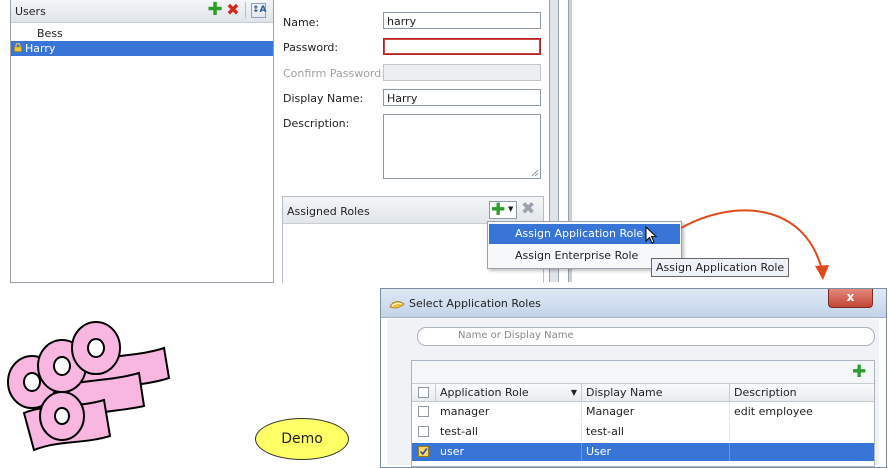 Image resolution: width=888 pixels, height=468 pixels. I want to click on table-row: manager Manager edit employee, so click(643, 412).